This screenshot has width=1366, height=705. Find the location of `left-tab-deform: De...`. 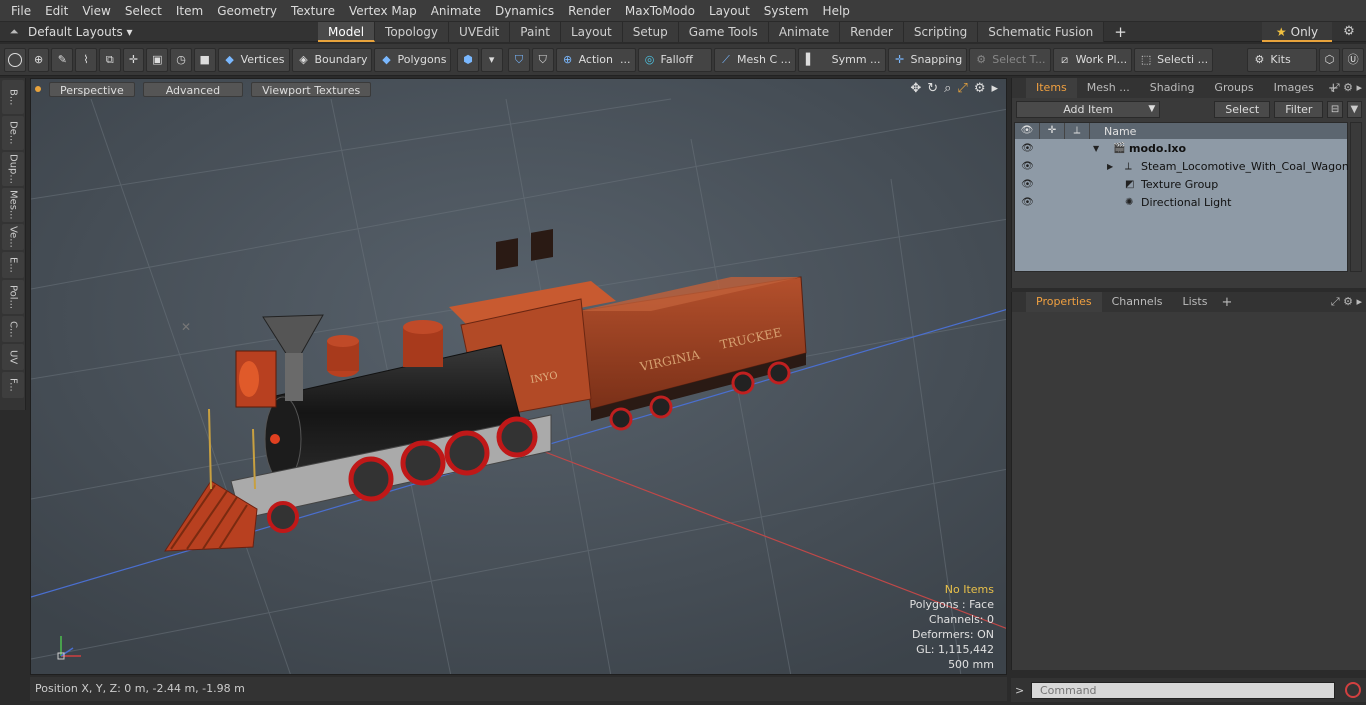

left-tab-deform: De... is located at coordinates (13, 133).